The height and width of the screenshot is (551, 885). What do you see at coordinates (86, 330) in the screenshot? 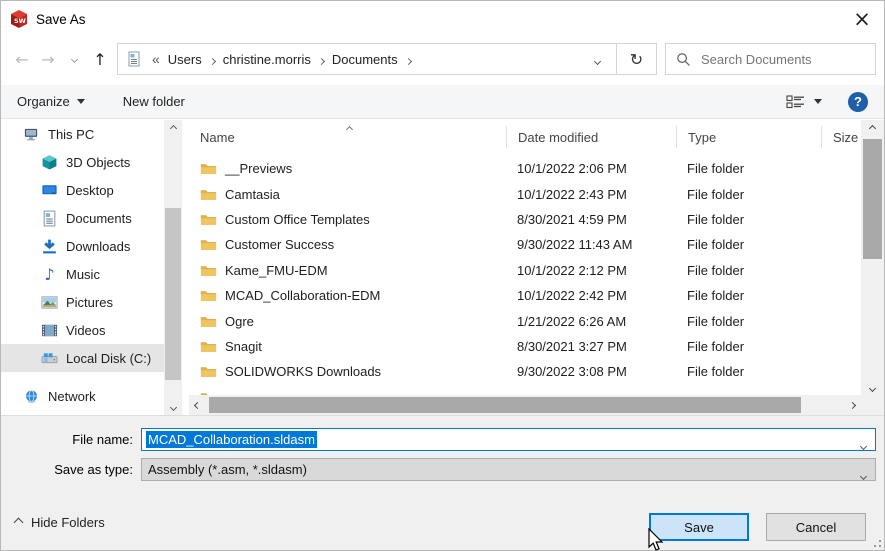
I see `sidebar-item-label: Videos` at bounding box center [86, 330].